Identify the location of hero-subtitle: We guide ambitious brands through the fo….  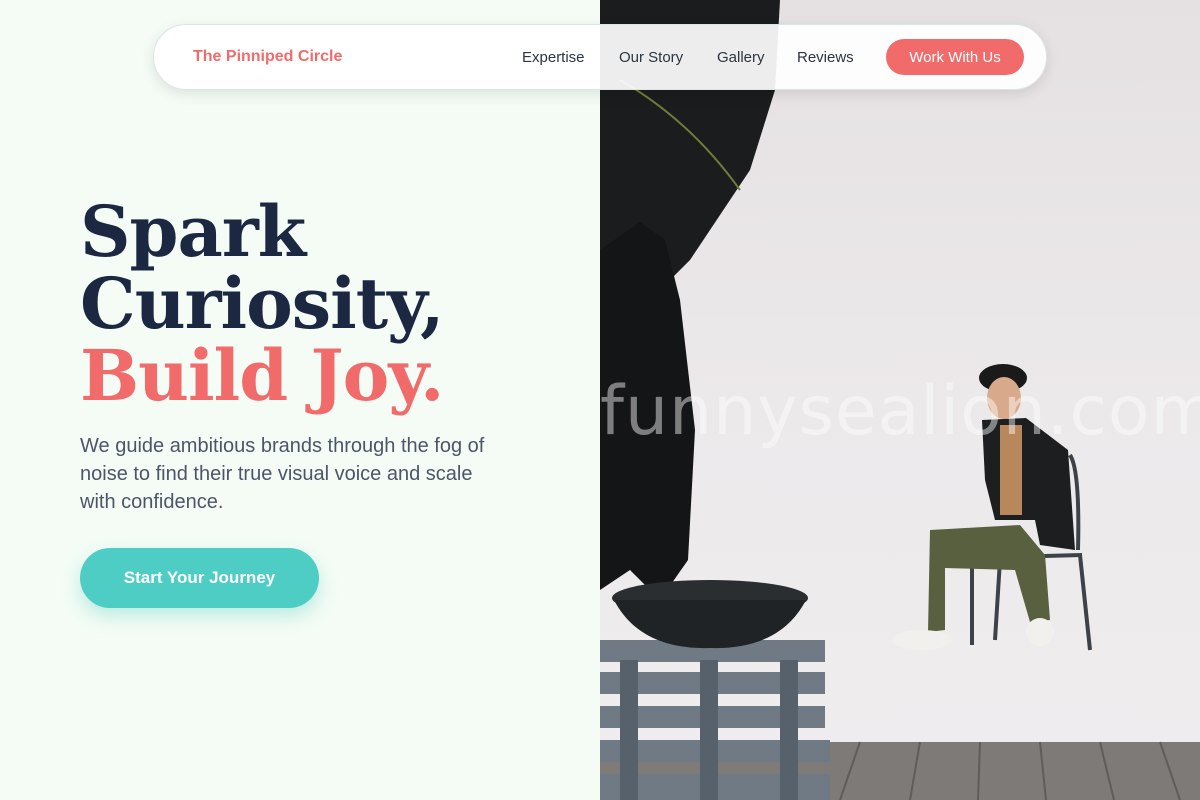
(282, 474).